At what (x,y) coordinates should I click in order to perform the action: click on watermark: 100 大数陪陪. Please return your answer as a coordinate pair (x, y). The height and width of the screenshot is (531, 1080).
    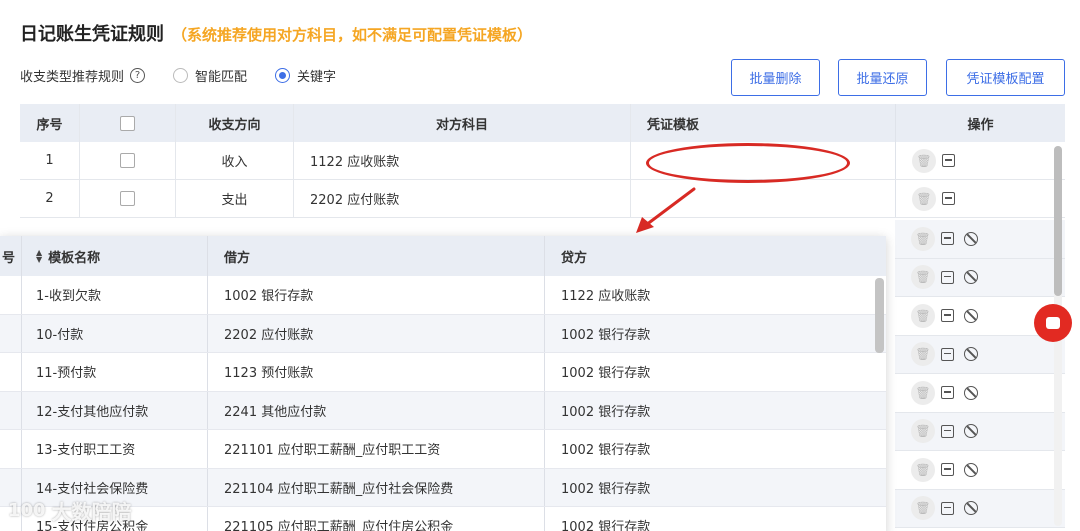
    Looking at the image, I should click on (70, 510).